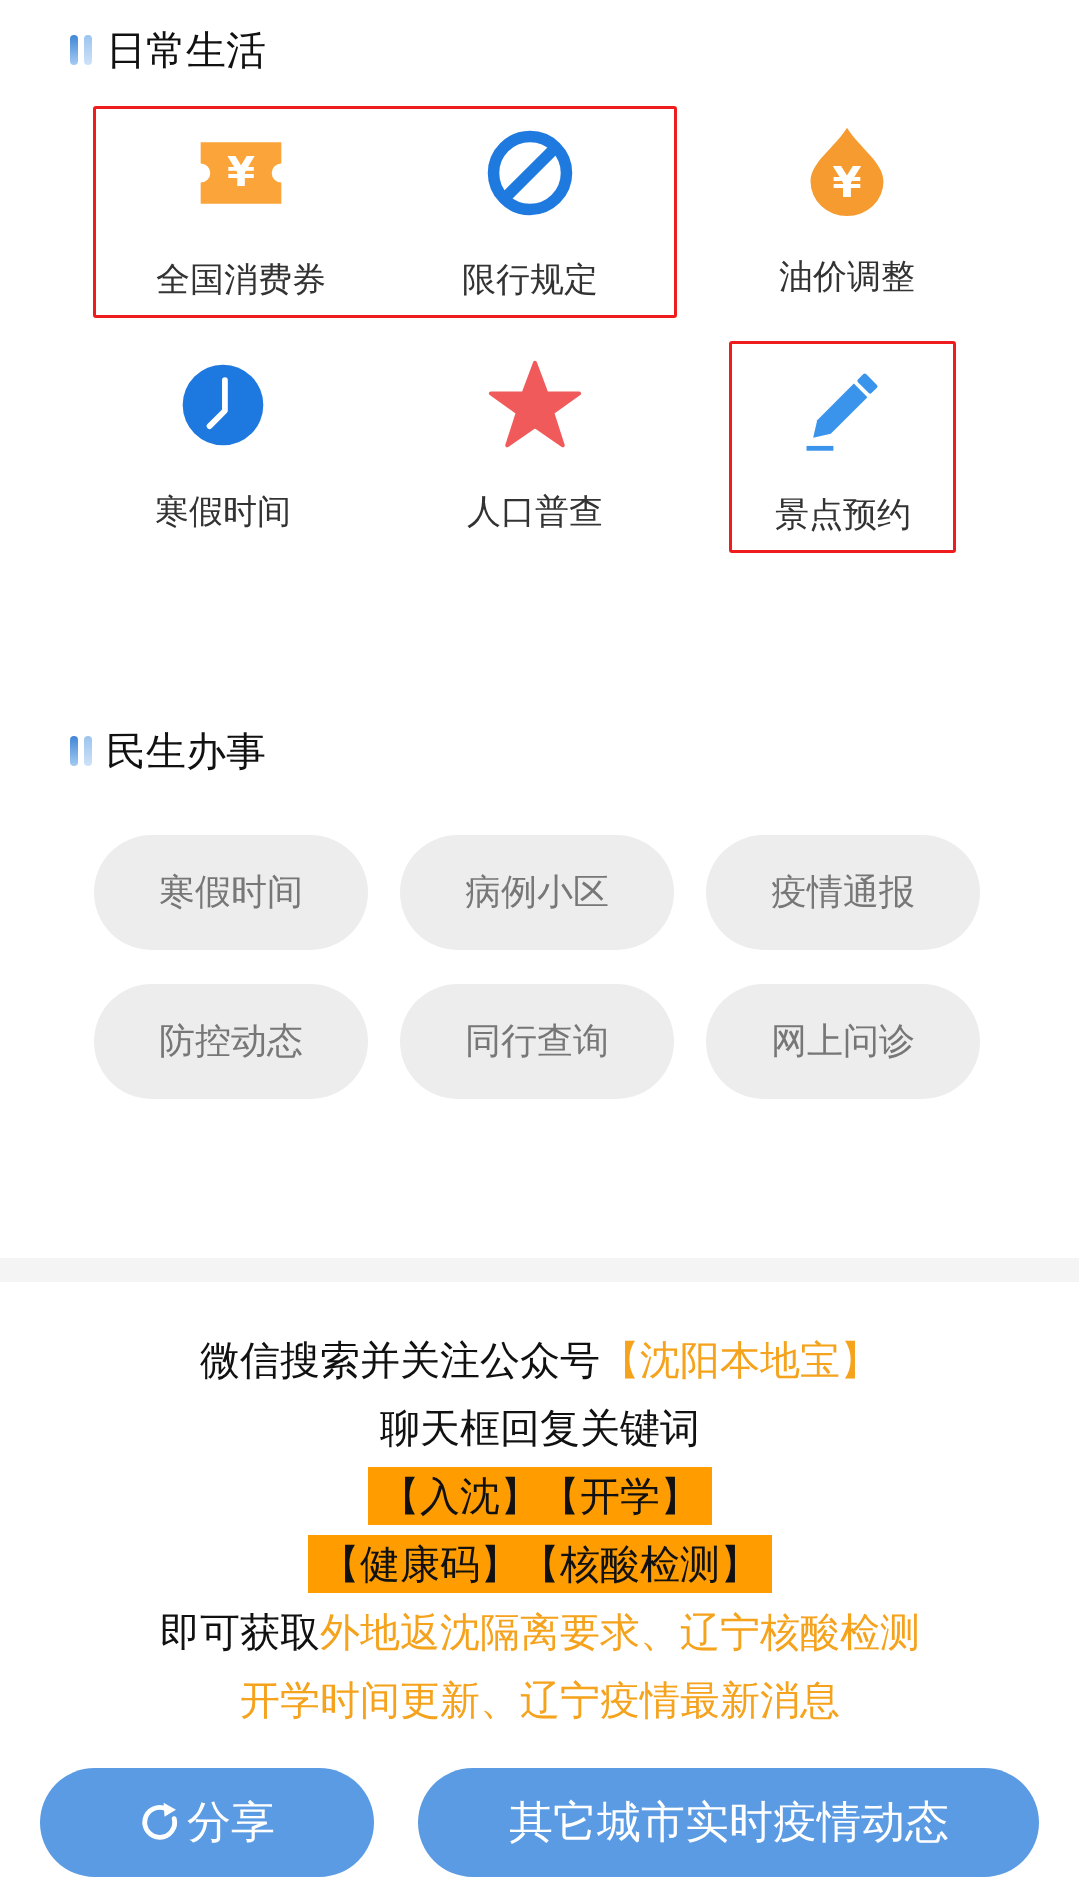  What do you see at coordinates (539, 1632) in the screenshot?
I see `notice-text: 即可获取外地返沈隔离要求、辽宁核酸检测` at bounding box center [539, 1632].